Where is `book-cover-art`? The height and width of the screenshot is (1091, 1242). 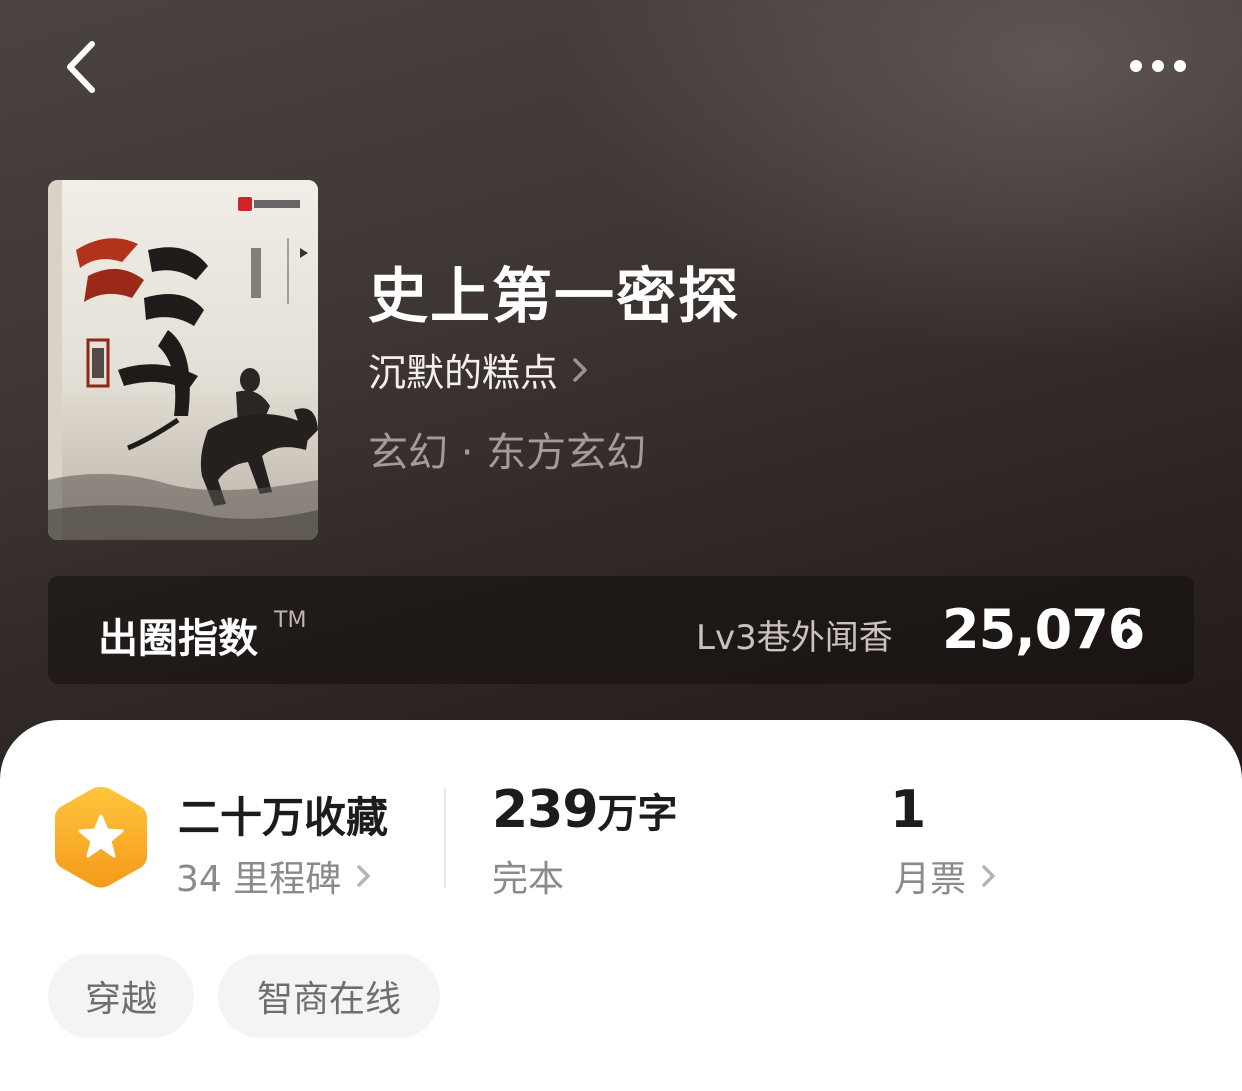
book-cover-art is located at coordinates (183, 360).